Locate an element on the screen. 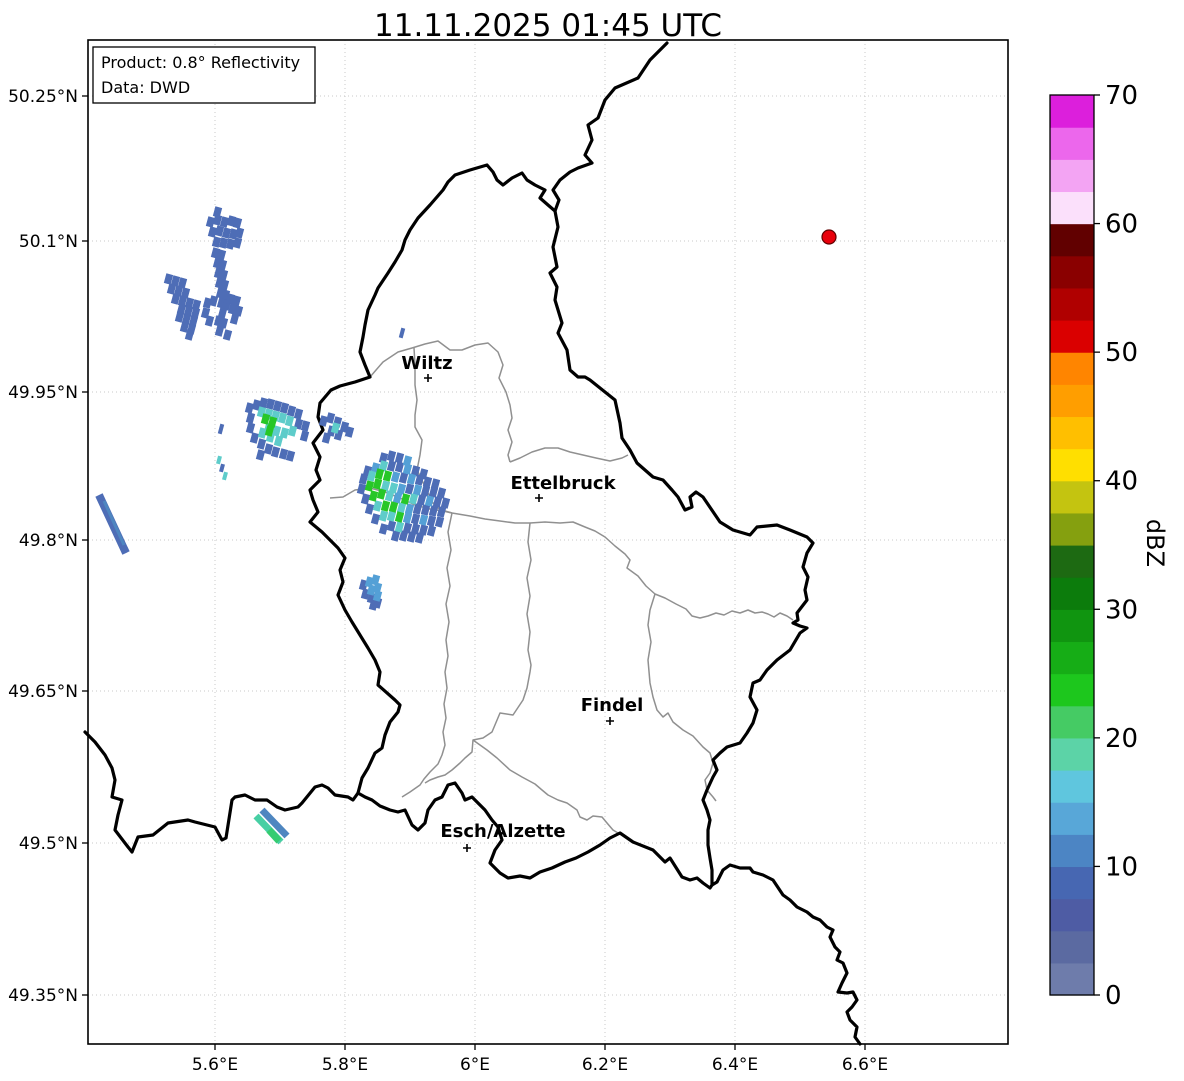 The image size is (1184, 1081). city-label: Wiltz is located at coordinates (426, 363).